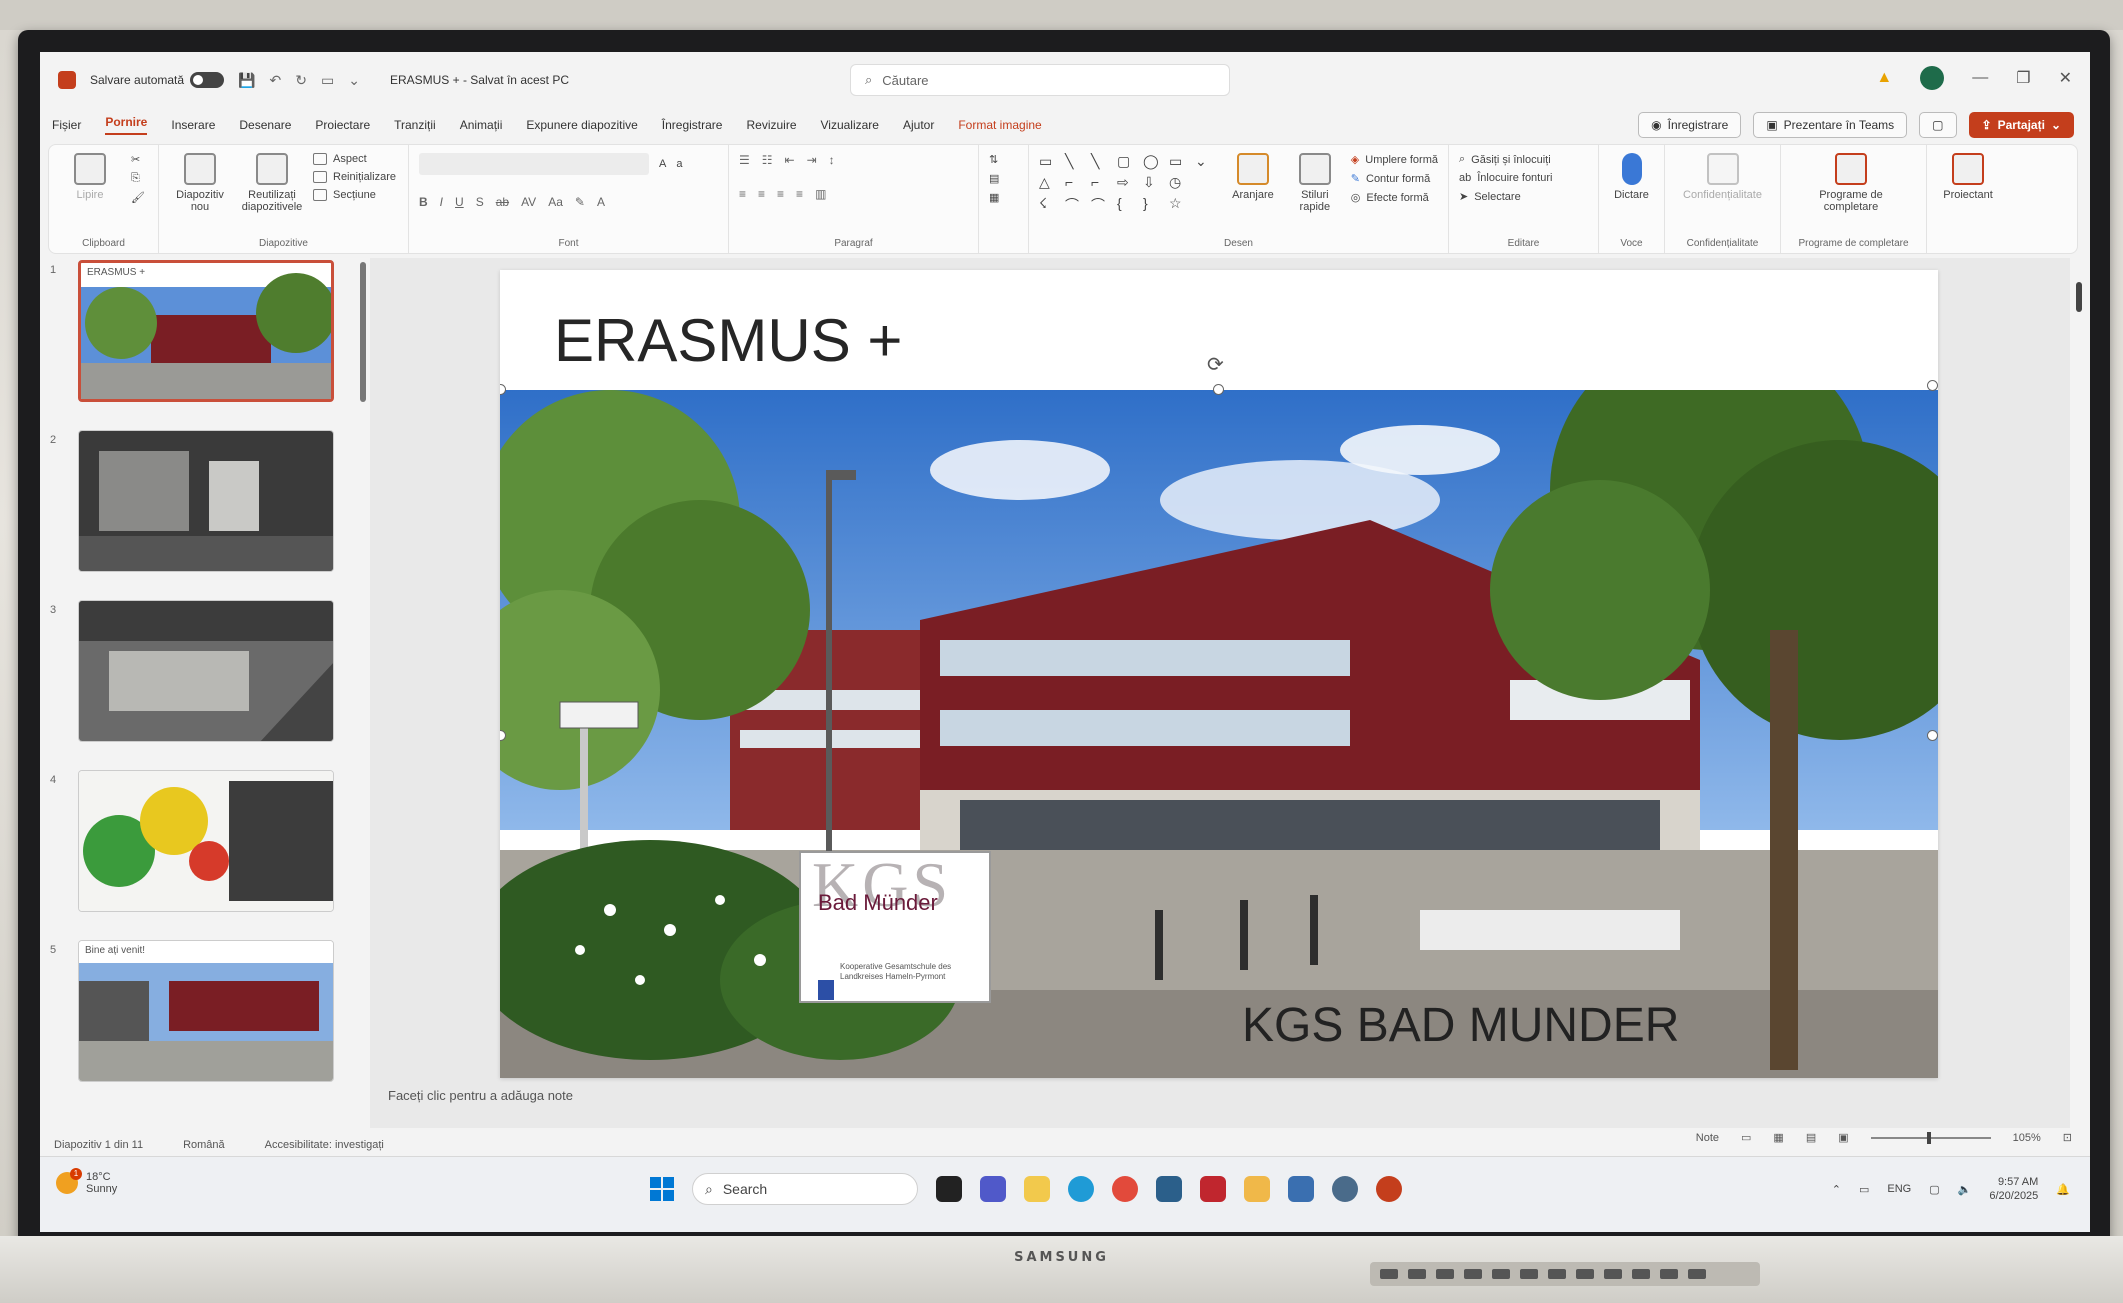 The height and width of the screenshot is (1303, 2123). I want to click on present-teams-button: ▣ Prezentare în Teams, so click(1830, 125).